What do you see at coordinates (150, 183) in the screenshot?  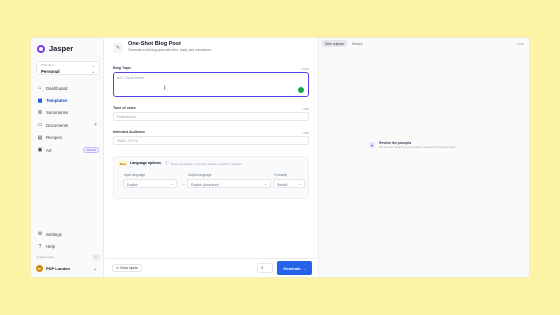 I see `input-language-select: English ⌄` at bounding box center [150, 183].